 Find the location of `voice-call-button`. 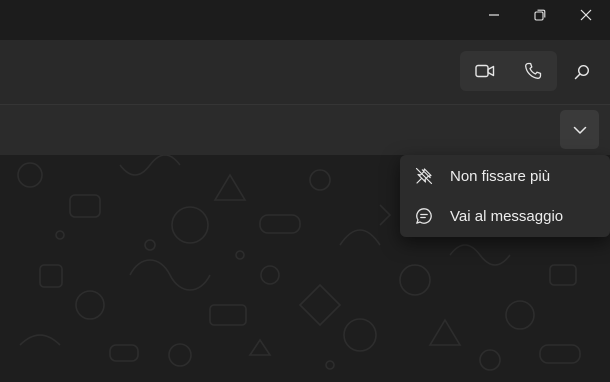

voice-call-button is located at coordinates (533, 71).